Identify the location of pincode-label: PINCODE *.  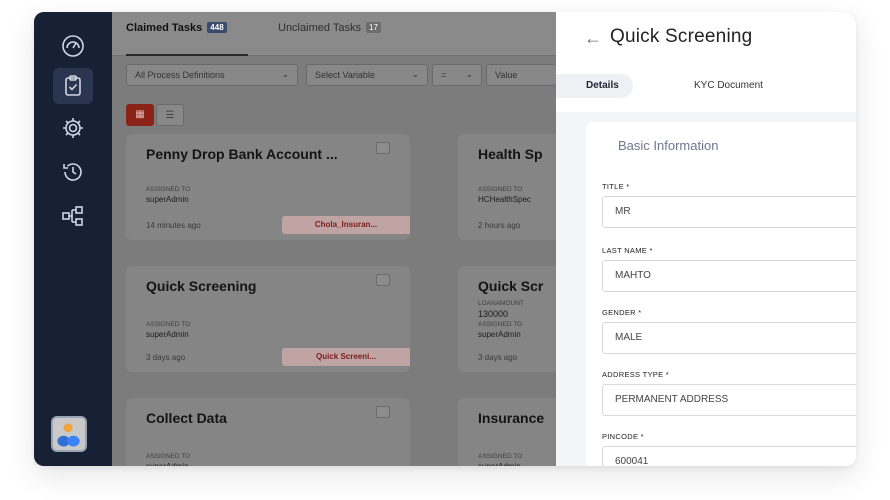
(623, 436).